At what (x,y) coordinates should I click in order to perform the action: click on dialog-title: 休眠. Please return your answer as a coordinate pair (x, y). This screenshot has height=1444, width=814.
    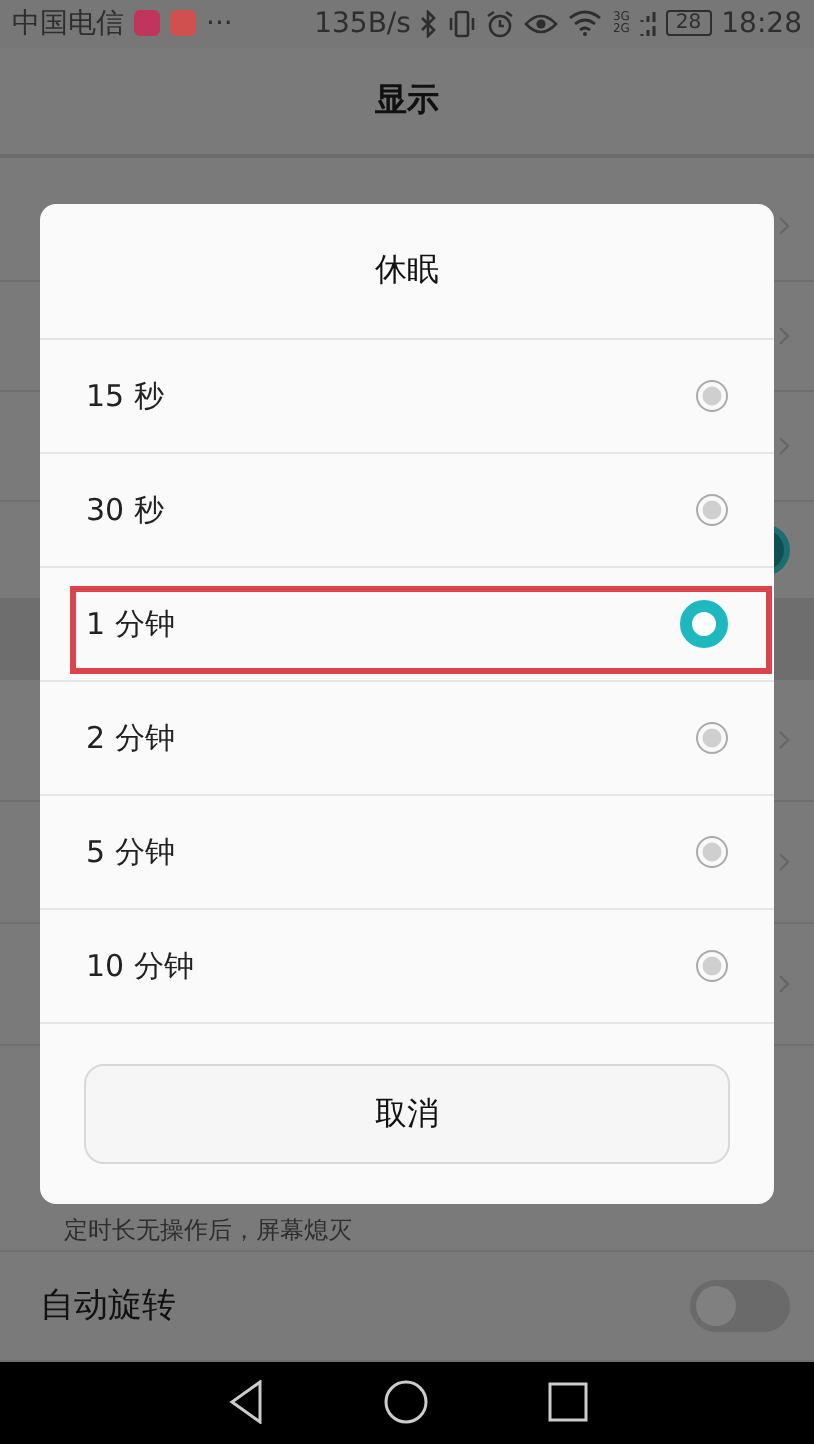
    Looking at the image, I should click on (407, 271).